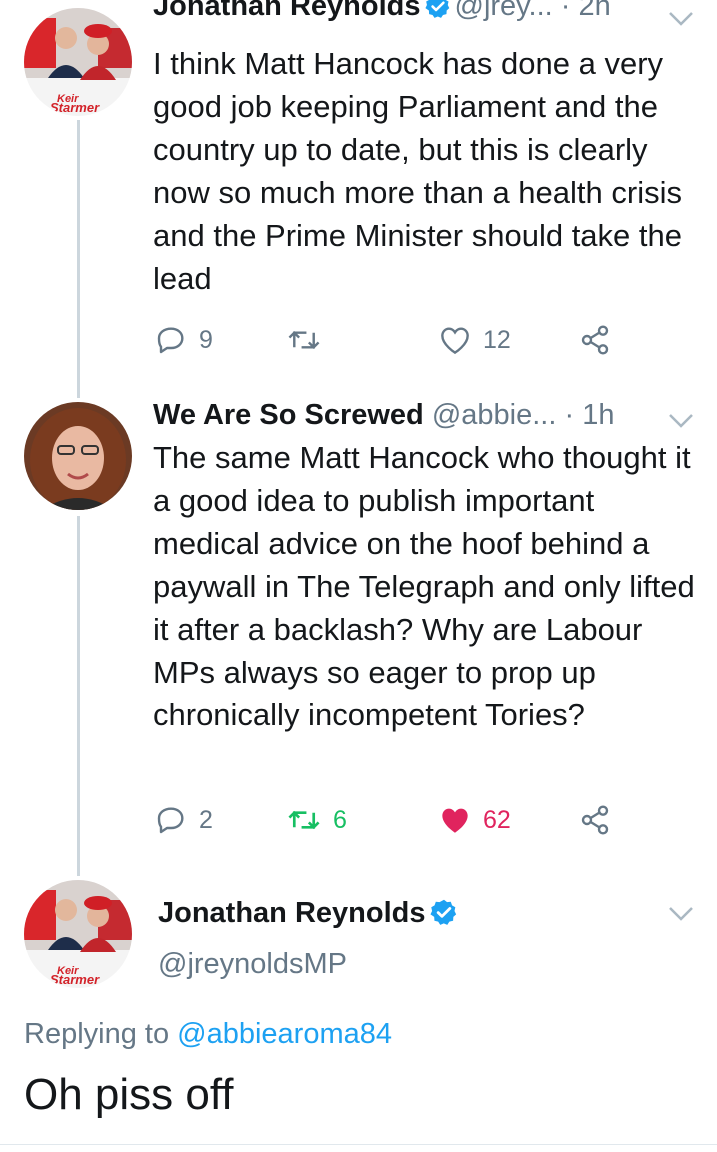 The width and height of the screenshot is (717, 1152). I want to click on avatar, so click(78, 456).